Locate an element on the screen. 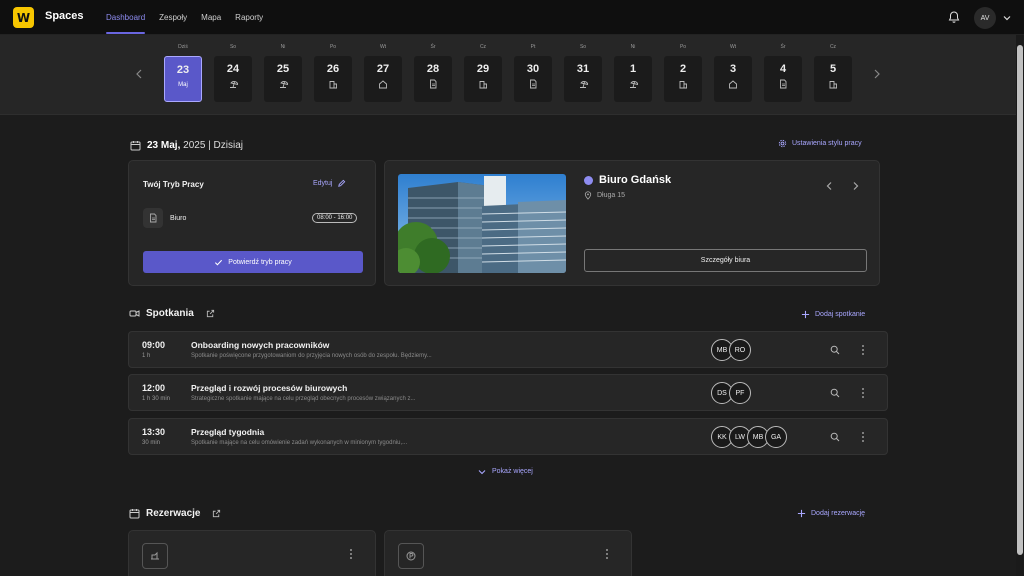  calendar-day: So 31 is located at coordinates (583, 75).